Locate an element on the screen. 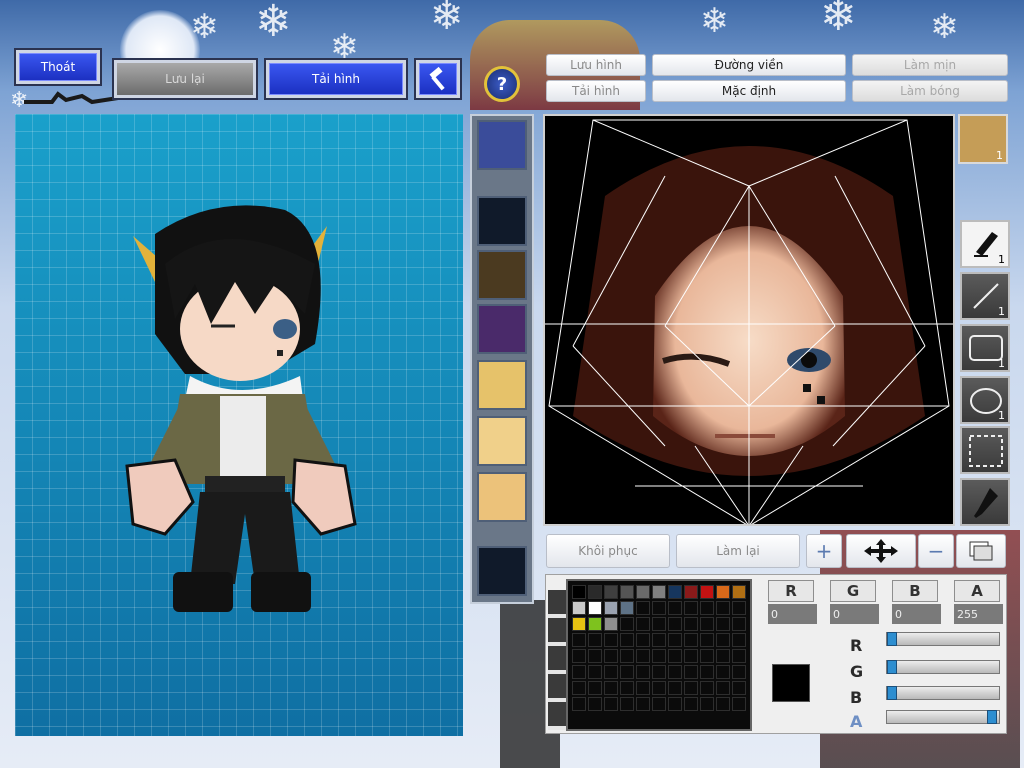  layer-button is located at coordinates (981, 551).